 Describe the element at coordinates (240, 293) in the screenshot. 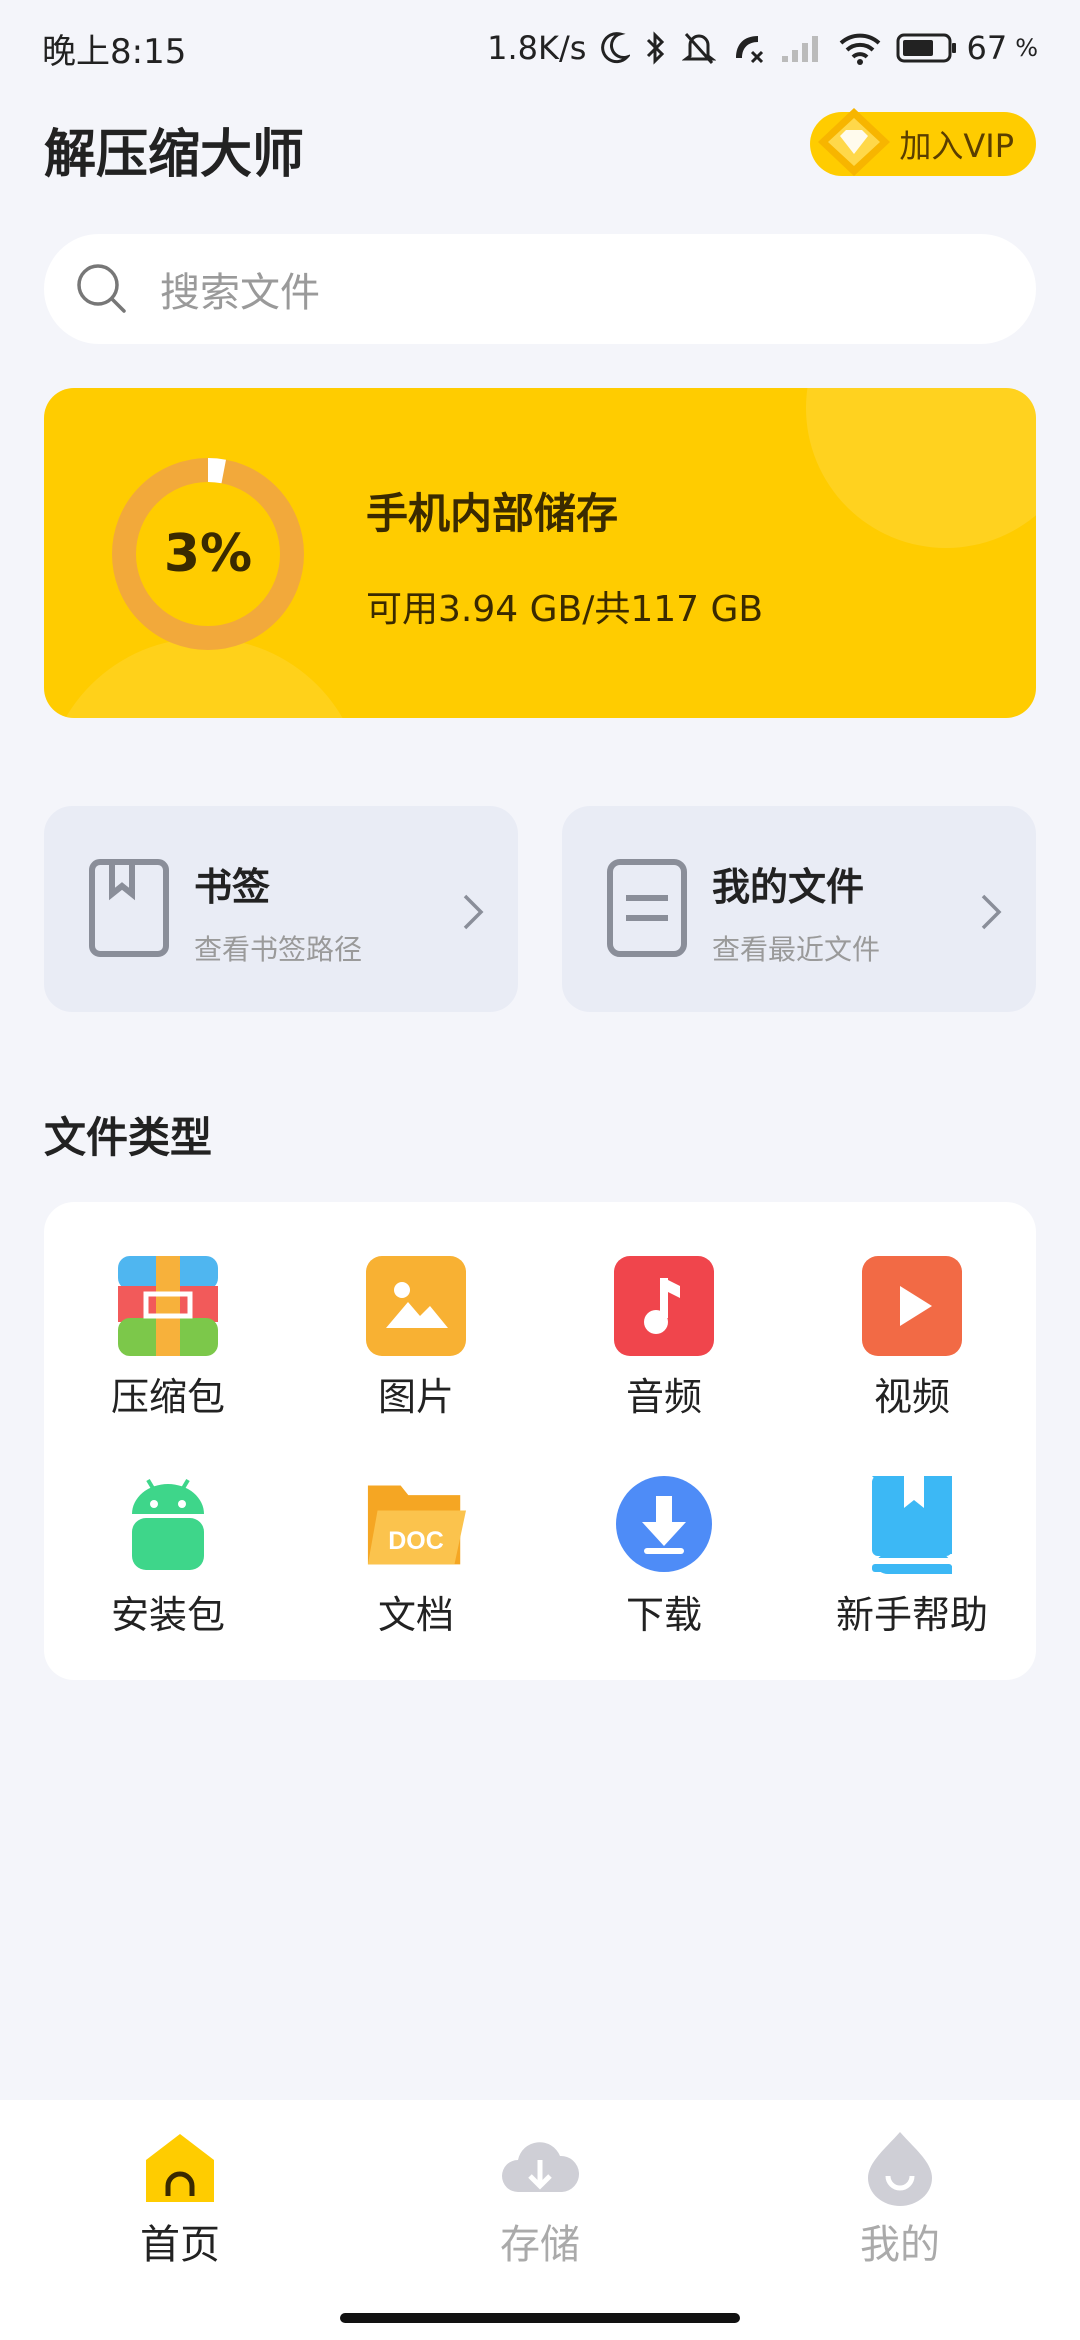

I see `search-placeholder: 搜索文件` at that location.